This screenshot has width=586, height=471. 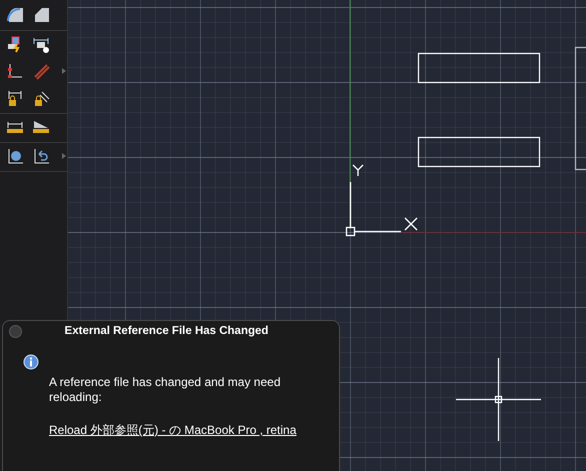 What do you see at coordinates (41, 15) in the screenshot?
I see `chamfer-tool-icon` at bounding box center [41, 15].